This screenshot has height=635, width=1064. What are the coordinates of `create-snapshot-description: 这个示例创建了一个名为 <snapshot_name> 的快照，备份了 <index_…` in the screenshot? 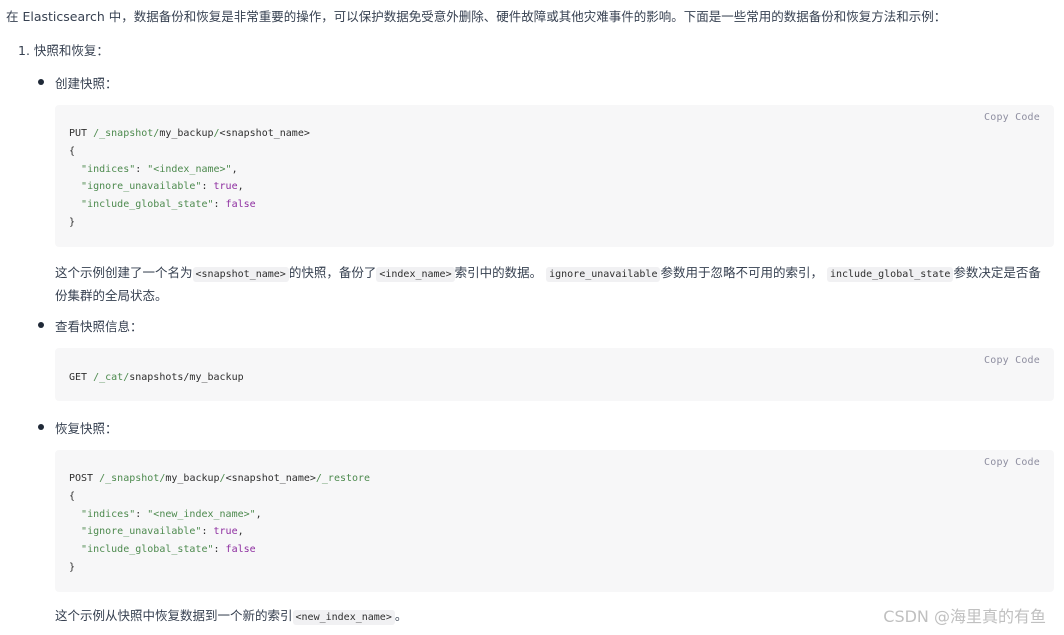 It's located at (548, 284).